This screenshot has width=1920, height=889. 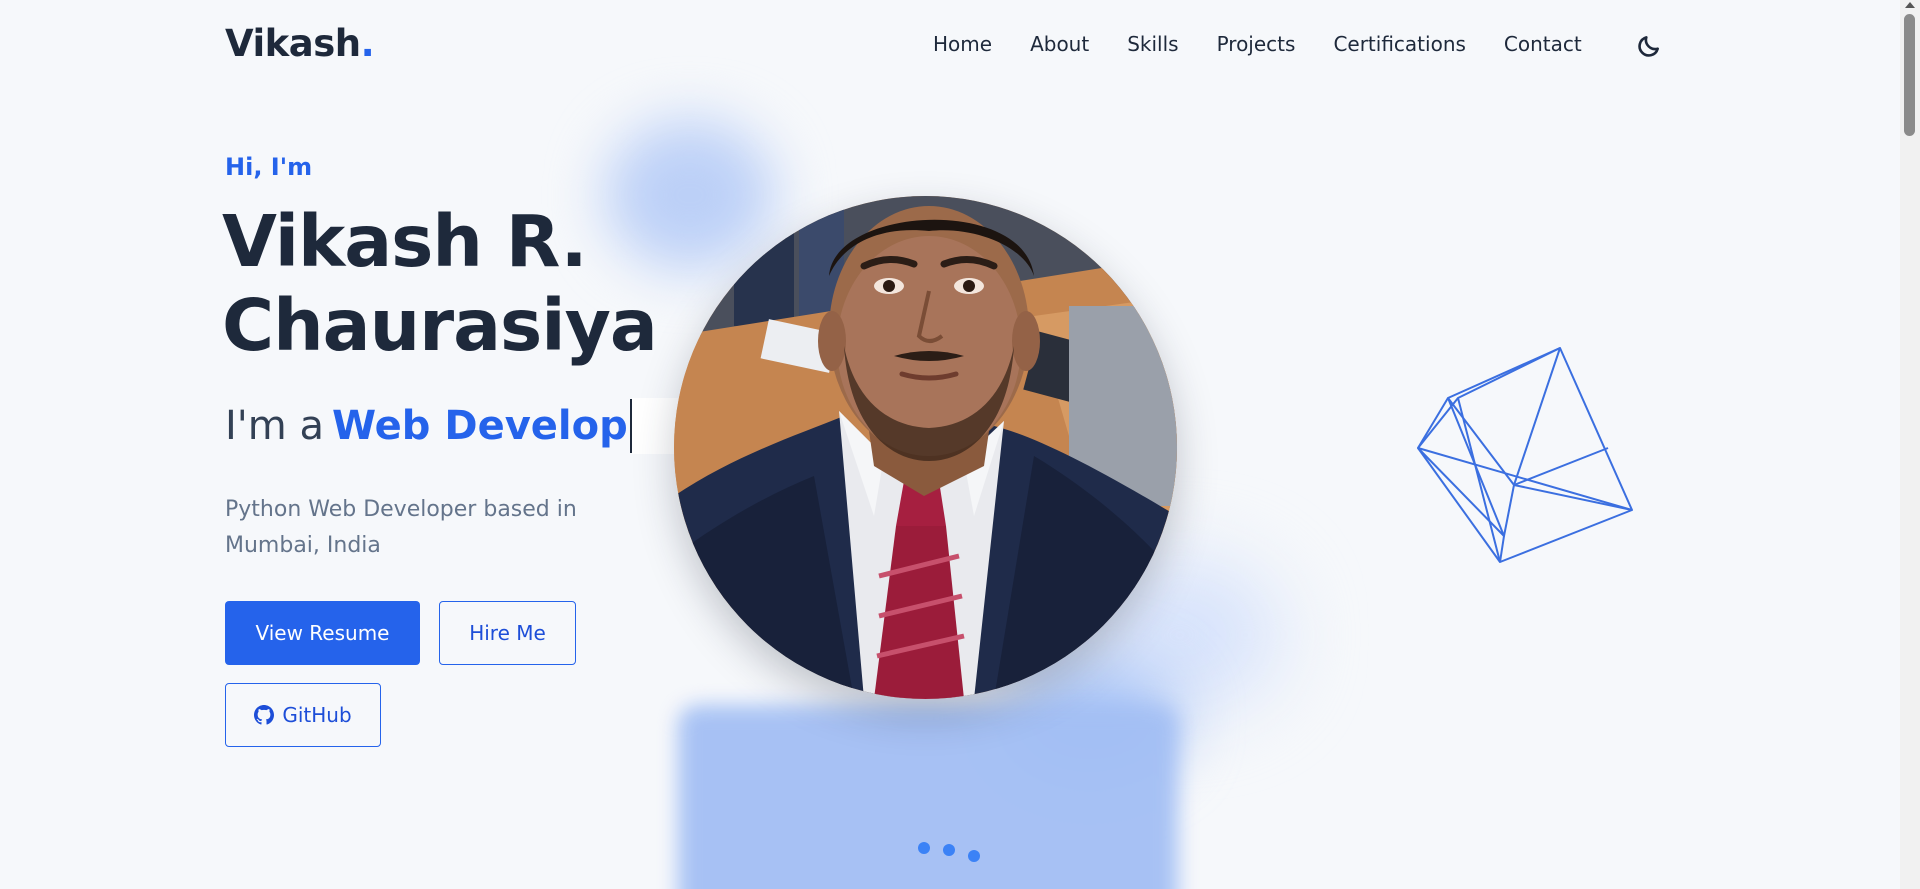 What do you see at coordinates (1525, 455) in the screenshot?
I see `wireframe-cube-icon` at bounding box center [1525, 455].